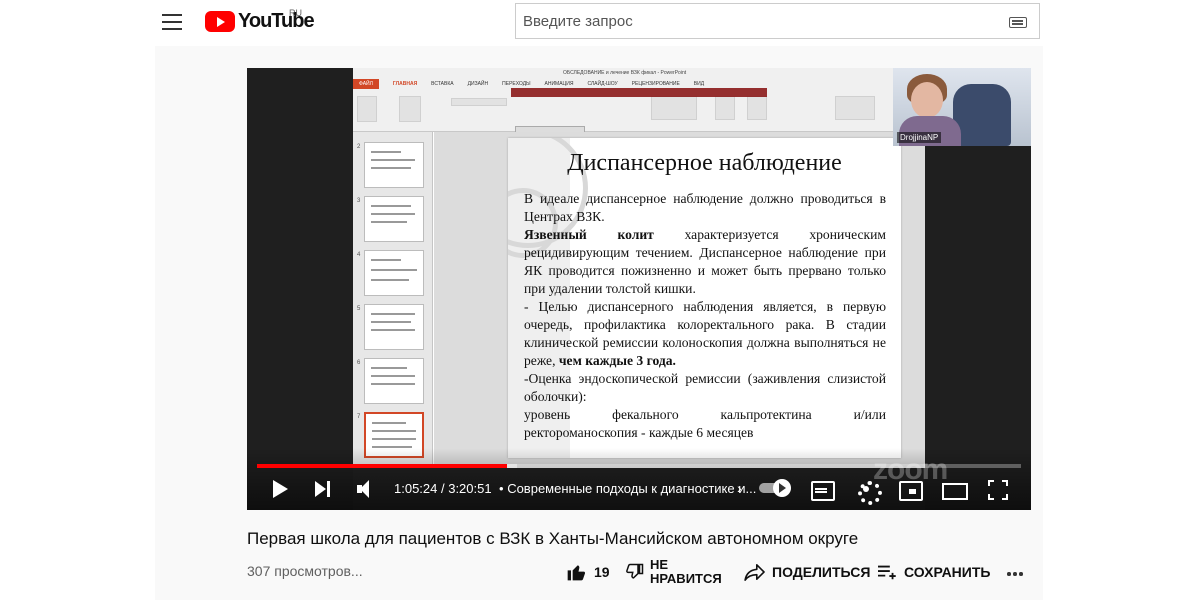  What do you see at coordinates (359, 255) in the screenshot?
I see `thumbnail-number: 4` at bounding box center [359, 255].